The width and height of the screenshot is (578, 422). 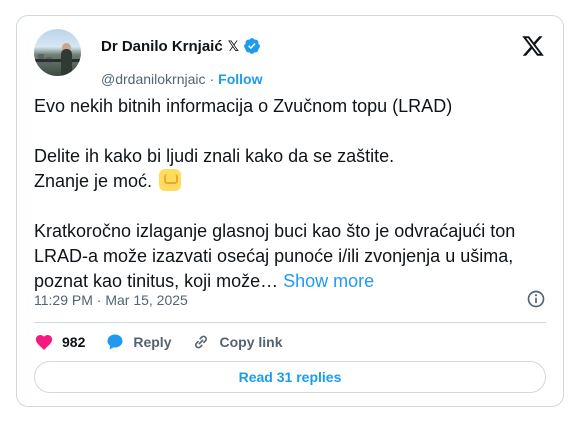 I want to click on tweet-line-with-emoji: Znanje je moć., so click(x=294, y=181).